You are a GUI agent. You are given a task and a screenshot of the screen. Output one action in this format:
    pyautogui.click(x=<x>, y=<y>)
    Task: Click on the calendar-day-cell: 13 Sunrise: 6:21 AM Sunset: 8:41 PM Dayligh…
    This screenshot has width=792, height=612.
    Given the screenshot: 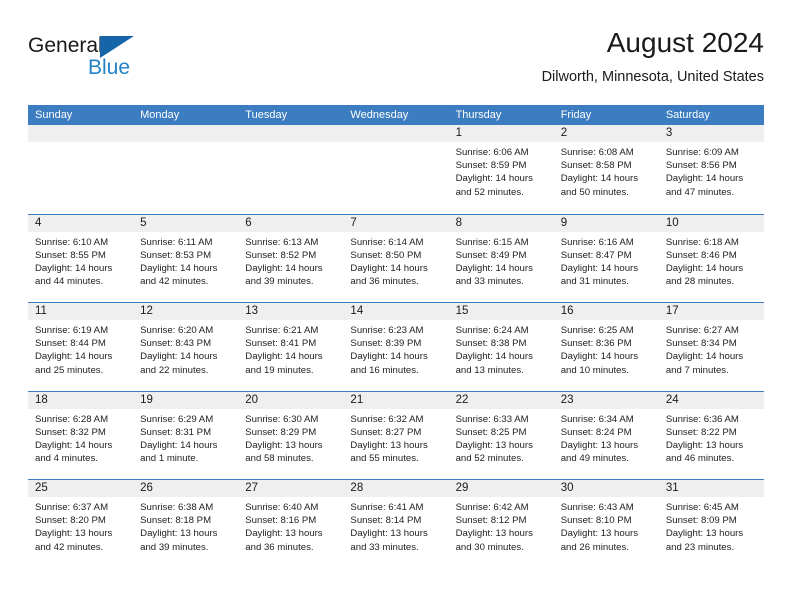 What is the action you would take?
    pyautogui.click(x=291, y=347)
    